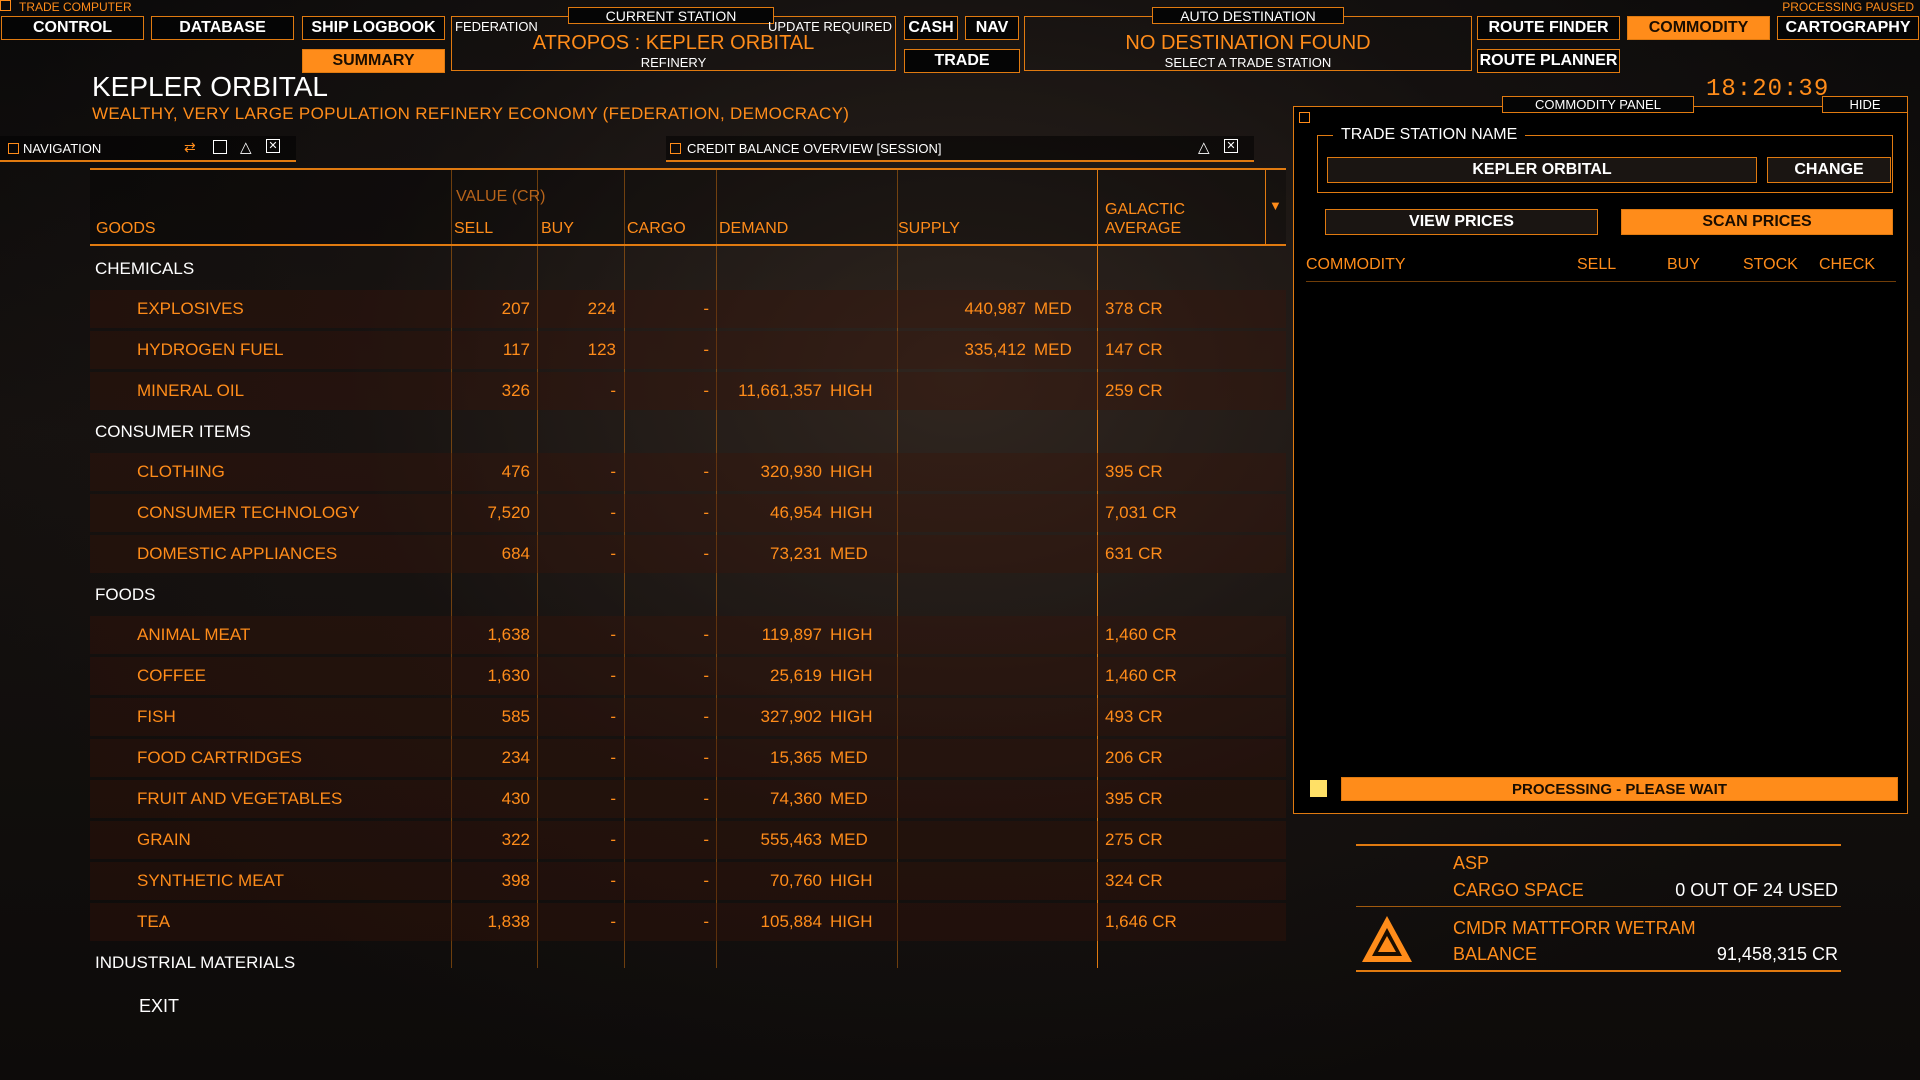 The image size is (1920, 1080). I want to click on cell-demand: 327,902, so click(791, 716).